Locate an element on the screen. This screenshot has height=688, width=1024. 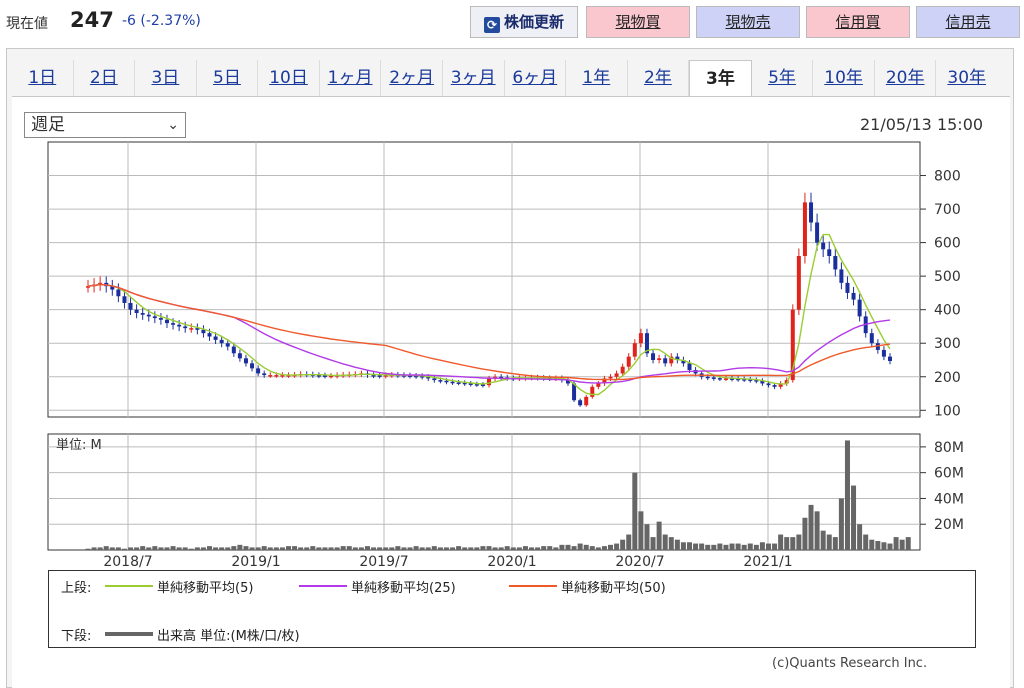
trade-button-3: 信用売 is located at coordinates (968, 22).